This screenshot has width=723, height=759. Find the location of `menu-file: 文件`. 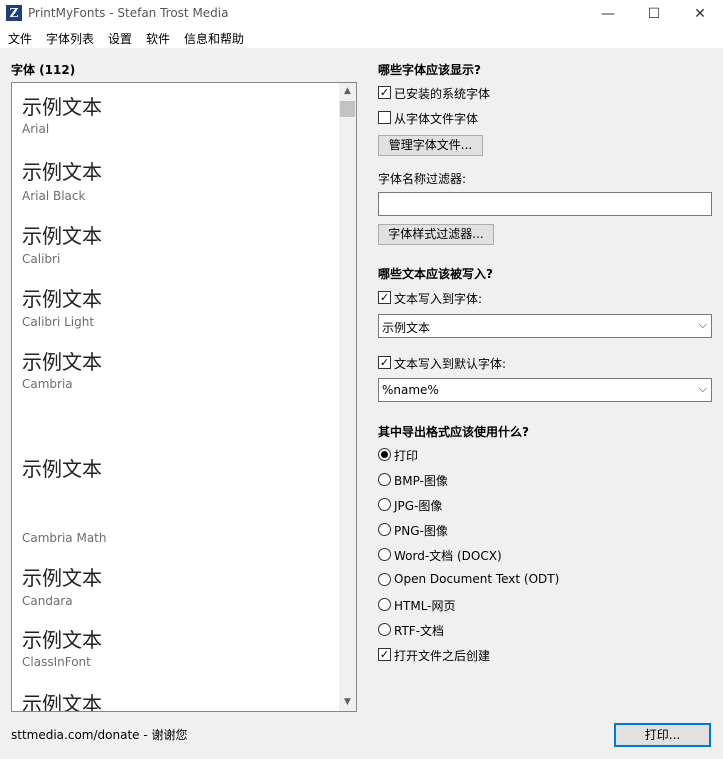

menu-file: 文件 is located at coordinates (20, 38).